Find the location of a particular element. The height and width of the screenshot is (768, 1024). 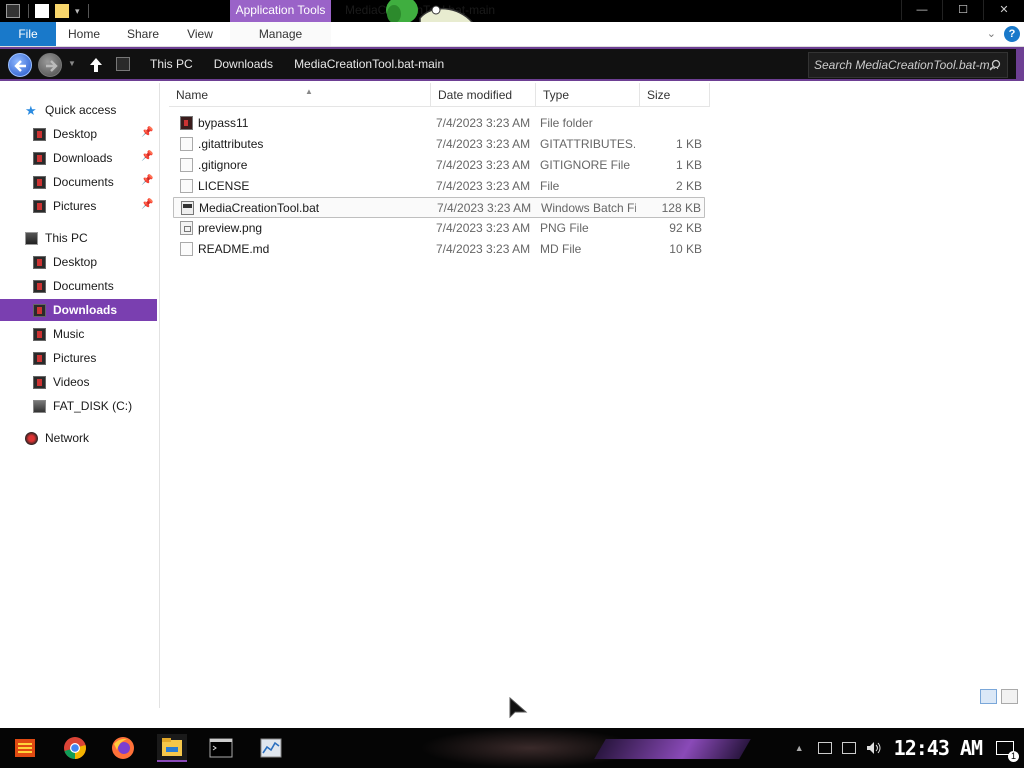

minimize-button: — is located at coordinates (921, 10).